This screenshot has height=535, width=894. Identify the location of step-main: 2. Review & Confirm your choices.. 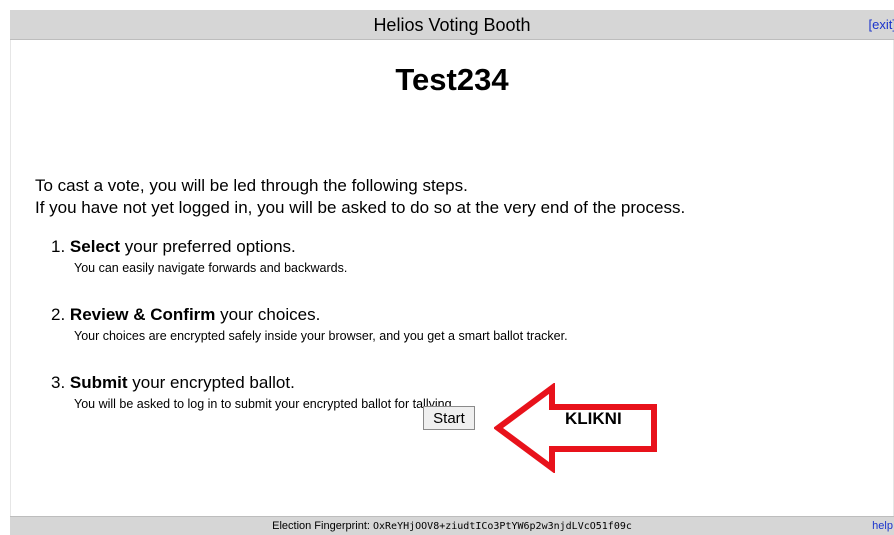
(309, 315).